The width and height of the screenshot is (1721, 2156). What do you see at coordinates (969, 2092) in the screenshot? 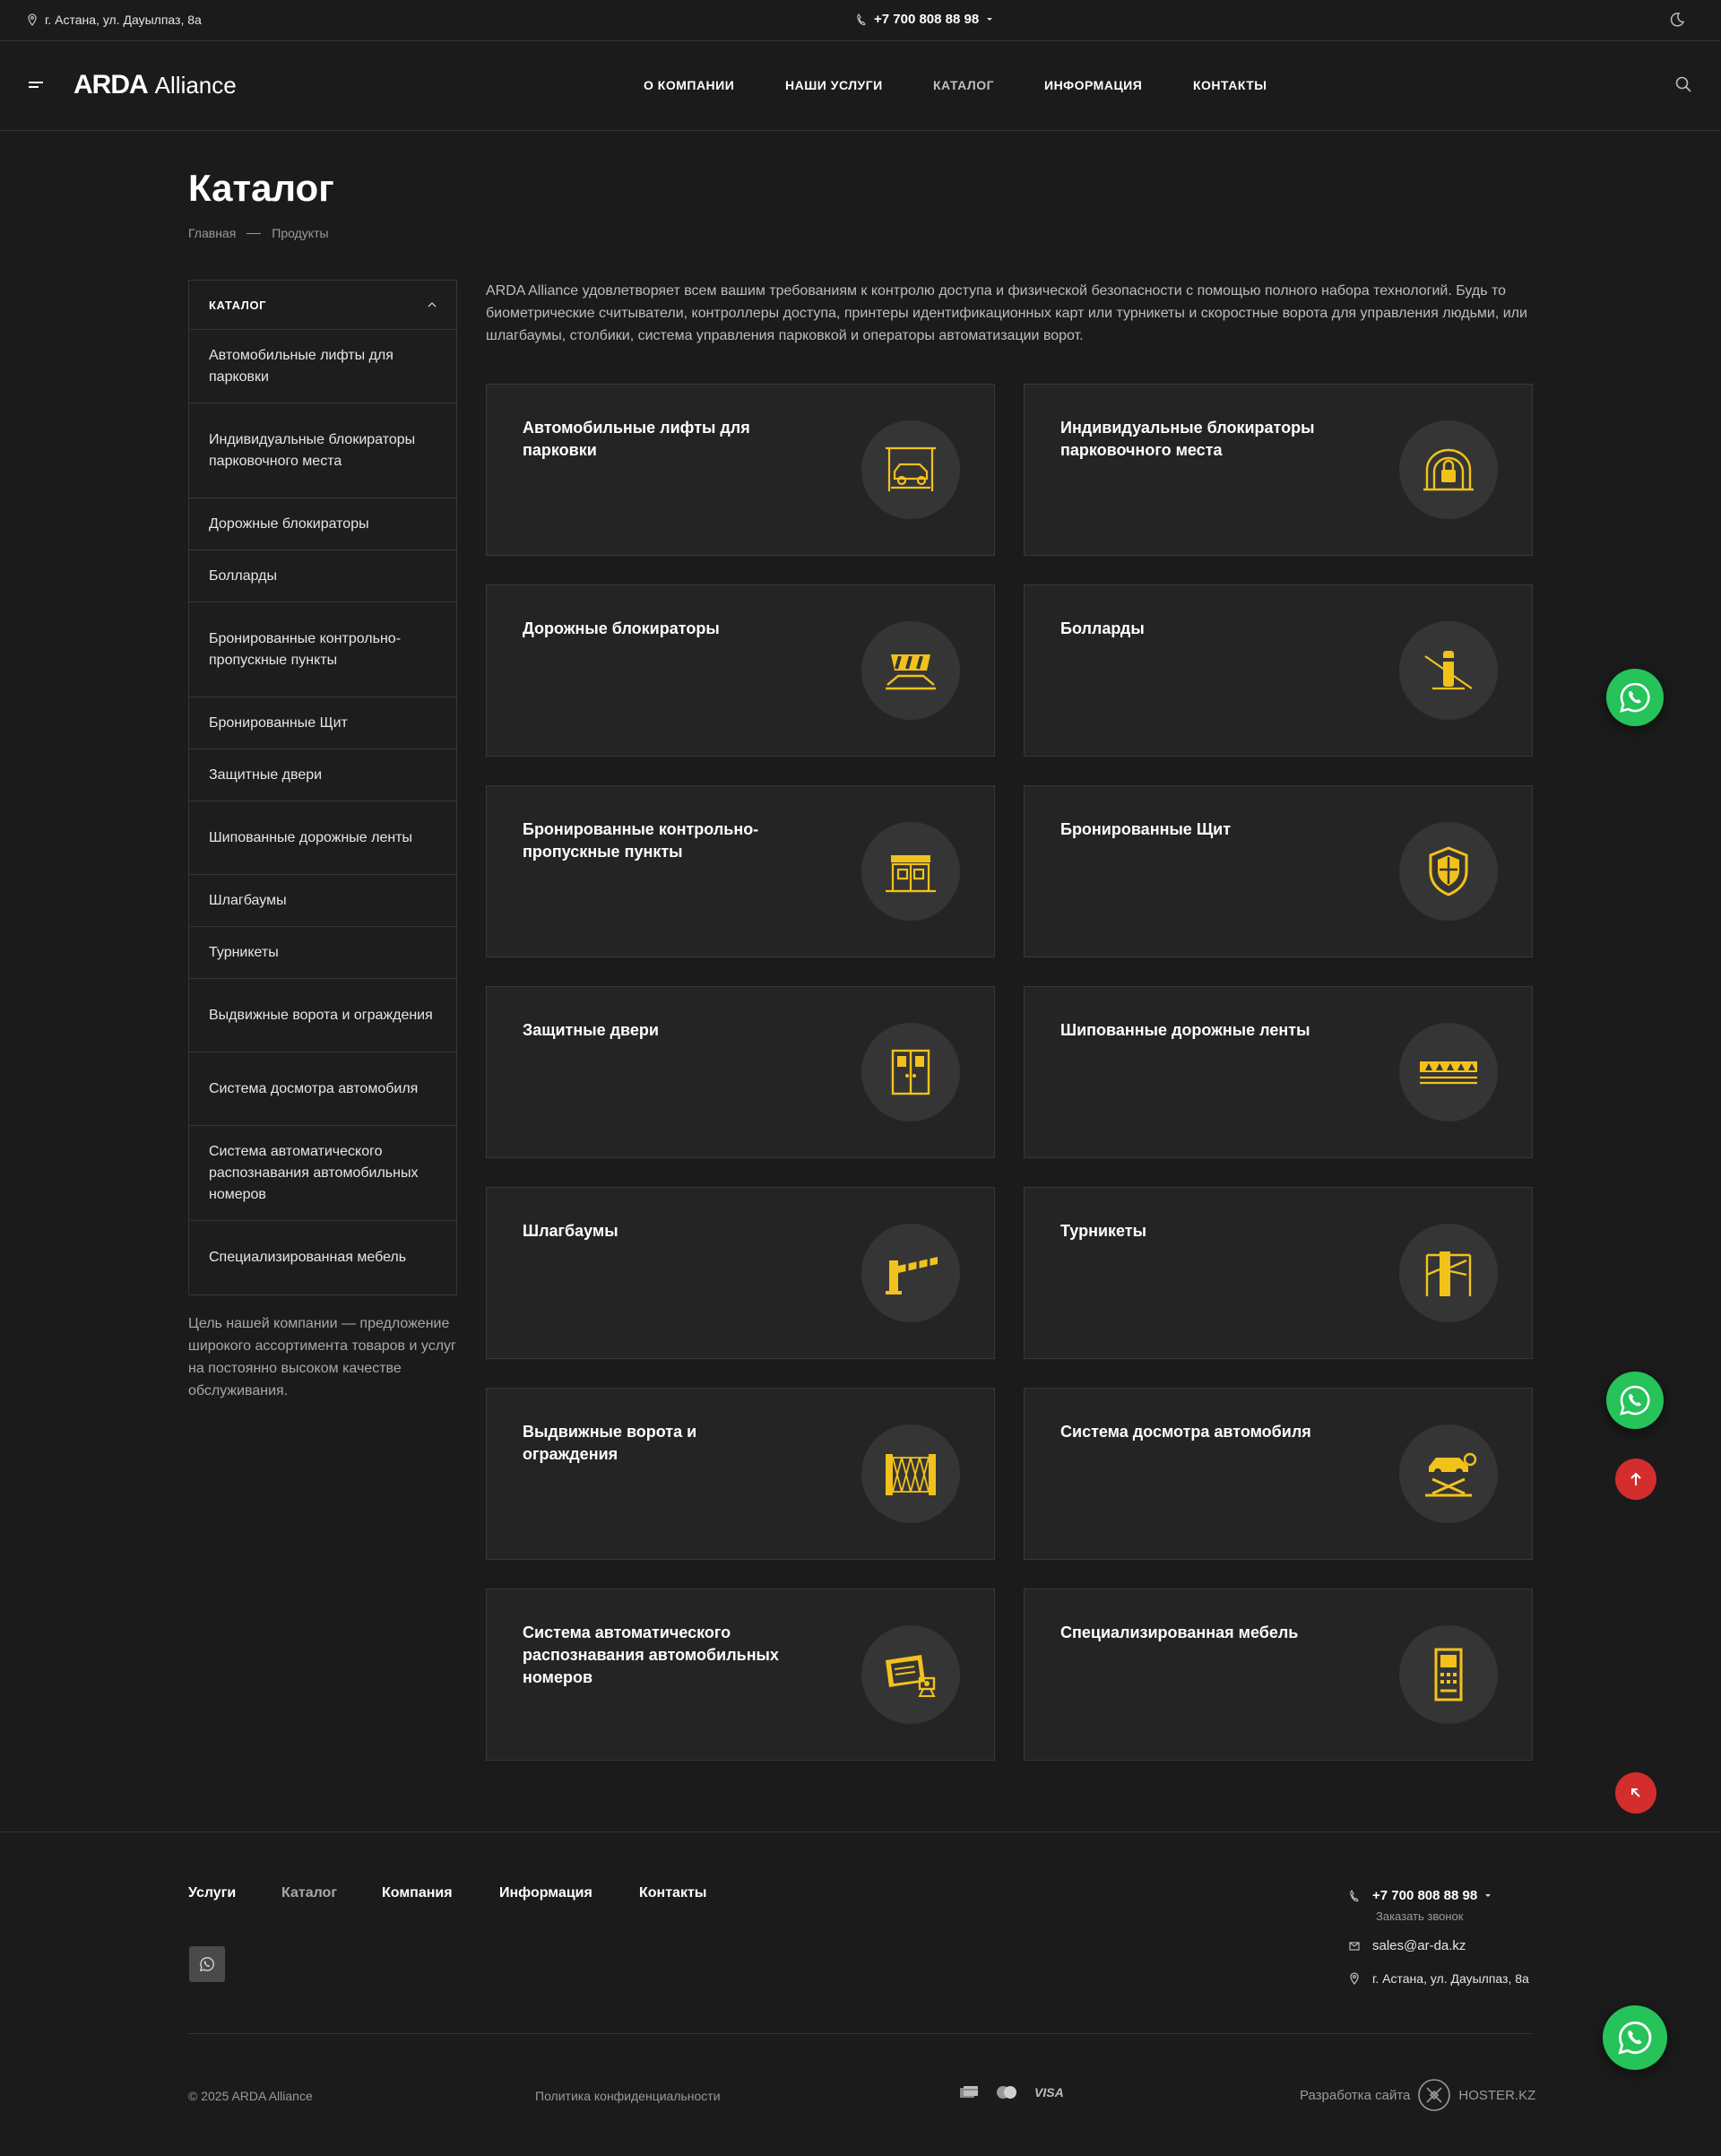
I see `card-payment-icon` at bounding box center [969, 2092].